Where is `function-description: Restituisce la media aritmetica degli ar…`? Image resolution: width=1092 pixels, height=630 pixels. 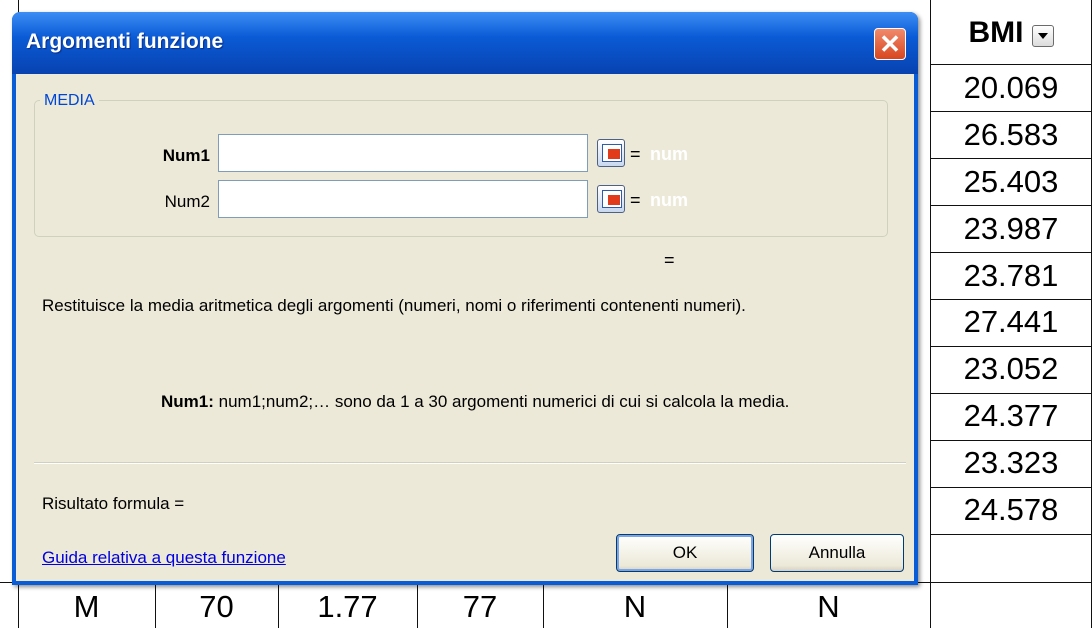 function-description: Restituisce la media aritmetica degli ar… is located at coordinates (394, 305).